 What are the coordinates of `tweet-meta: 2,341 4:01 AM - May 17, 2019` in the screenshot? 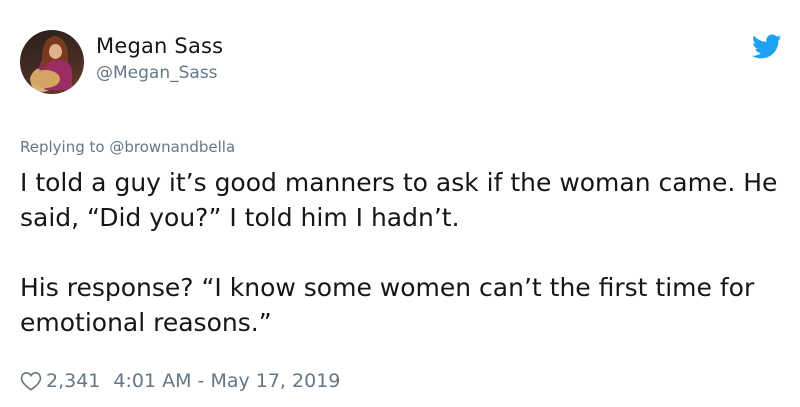 It's located at (180, 381).